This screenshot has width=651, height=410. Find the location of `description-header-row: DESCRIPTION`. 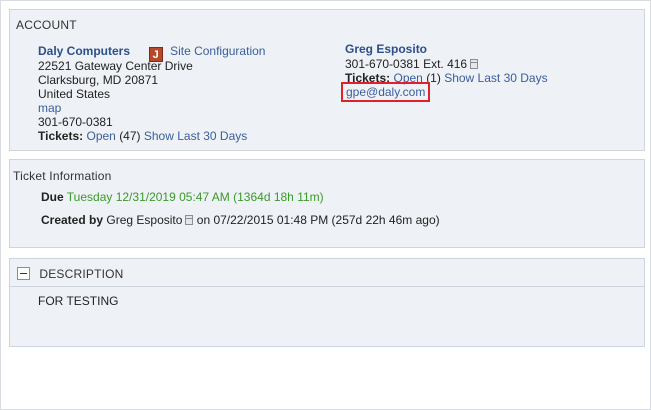

description-header-row: DESCRIPTION is located at coordinates (70, 274).